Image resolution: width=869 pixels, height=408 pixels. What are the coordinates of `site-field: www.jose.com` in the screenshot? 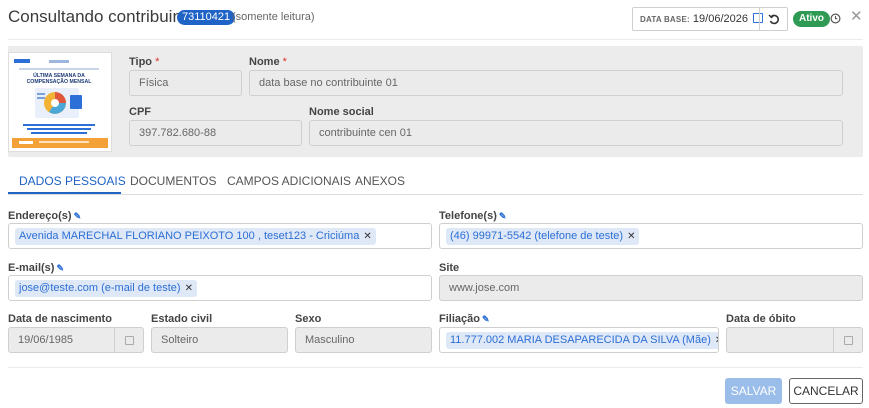 It's located at (651, 288).